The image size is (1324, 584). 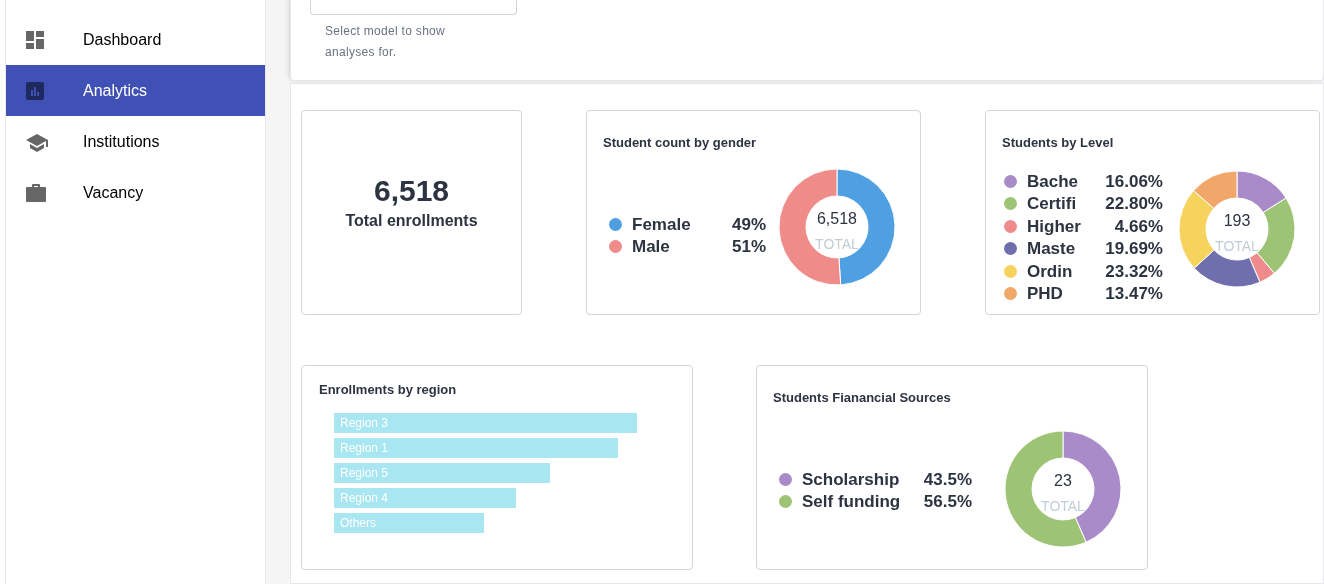 What do you see at coordinates (748, 224) in the screenshot?
I see `legend-percent: 49%` at bounding box center [748, 224].